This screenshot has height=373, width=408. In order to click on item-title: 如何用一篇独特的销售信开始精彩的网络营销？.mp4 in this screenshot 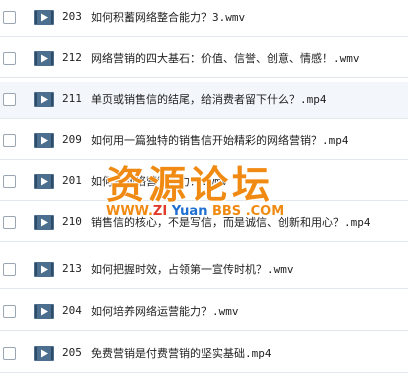, I will do `click(220, 140)`.